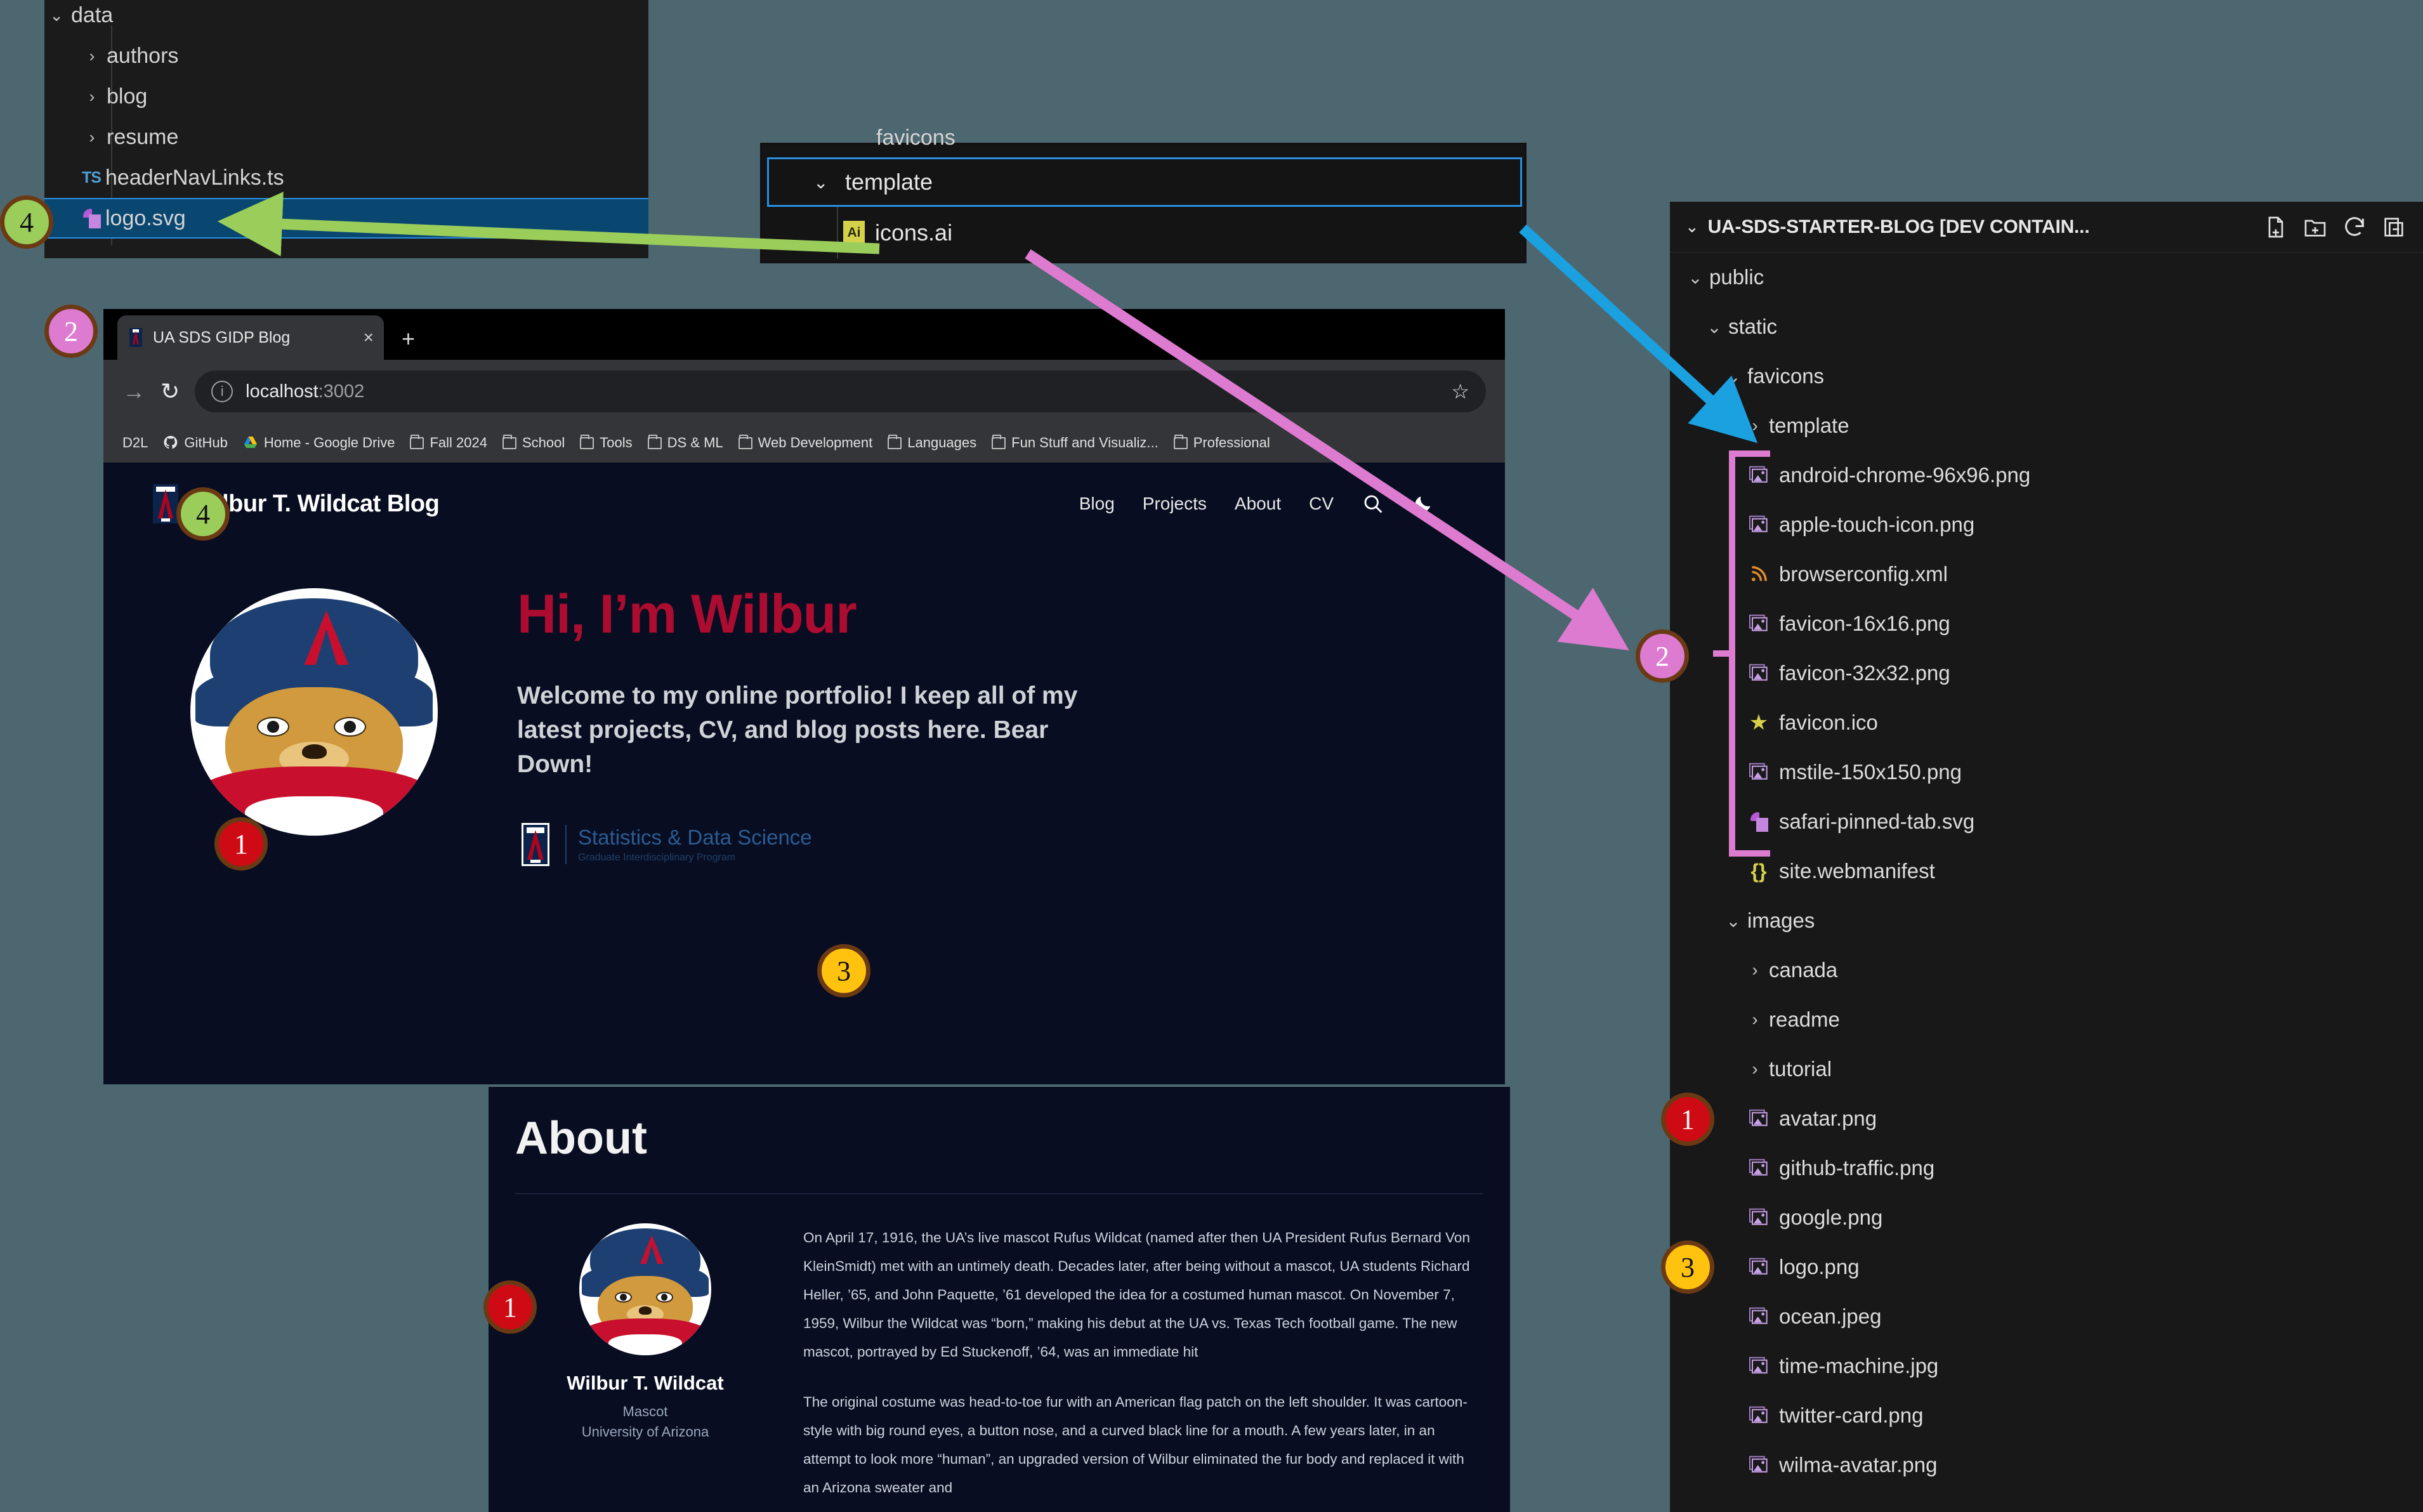  Describe the element at coordinates (606, 443) in the screenshot. I see `bookmark-tools: Tools` at that location.